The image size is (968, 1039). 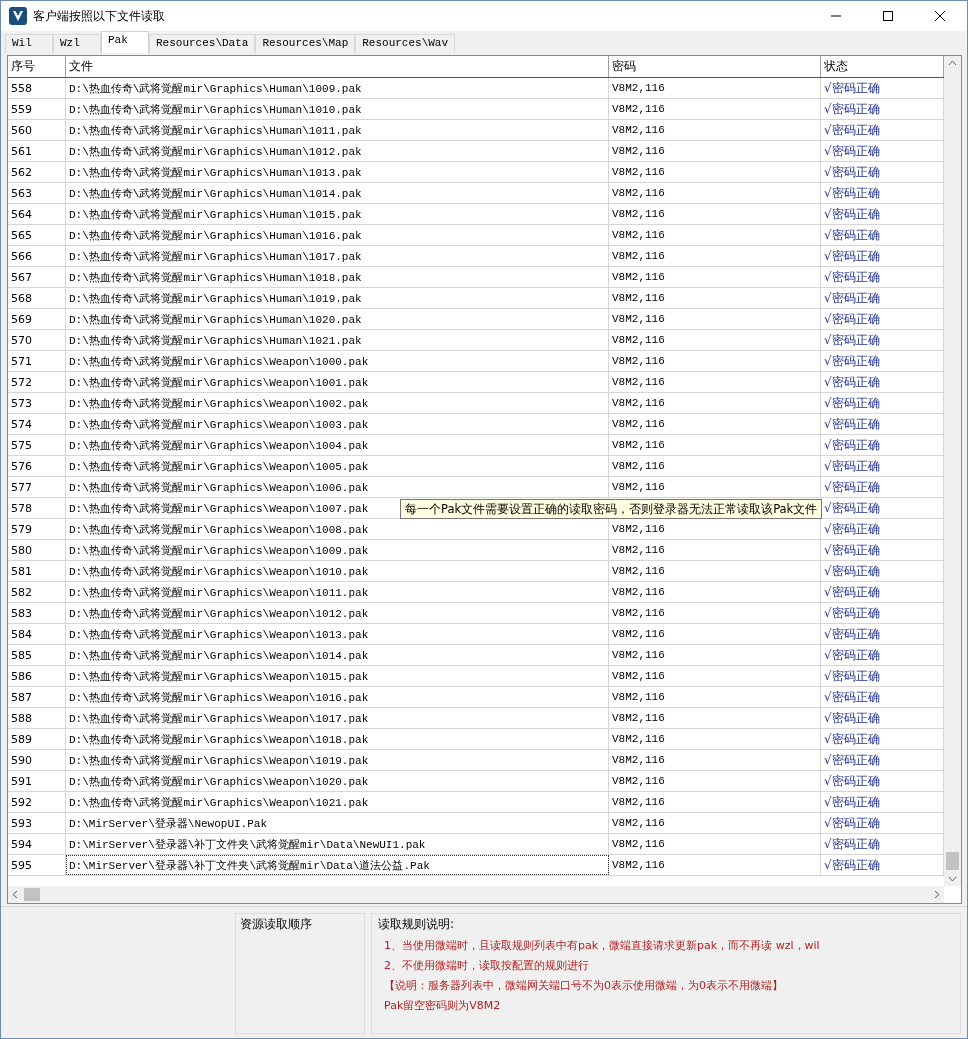 What do you see at coordinates (337, 844) in the screenshot?
I see `table-cell: D:\MirServer\登录器\补丁文件夹\武将觉醒mir\Data\NewUI1.pak` at bounding box center [337, 844].